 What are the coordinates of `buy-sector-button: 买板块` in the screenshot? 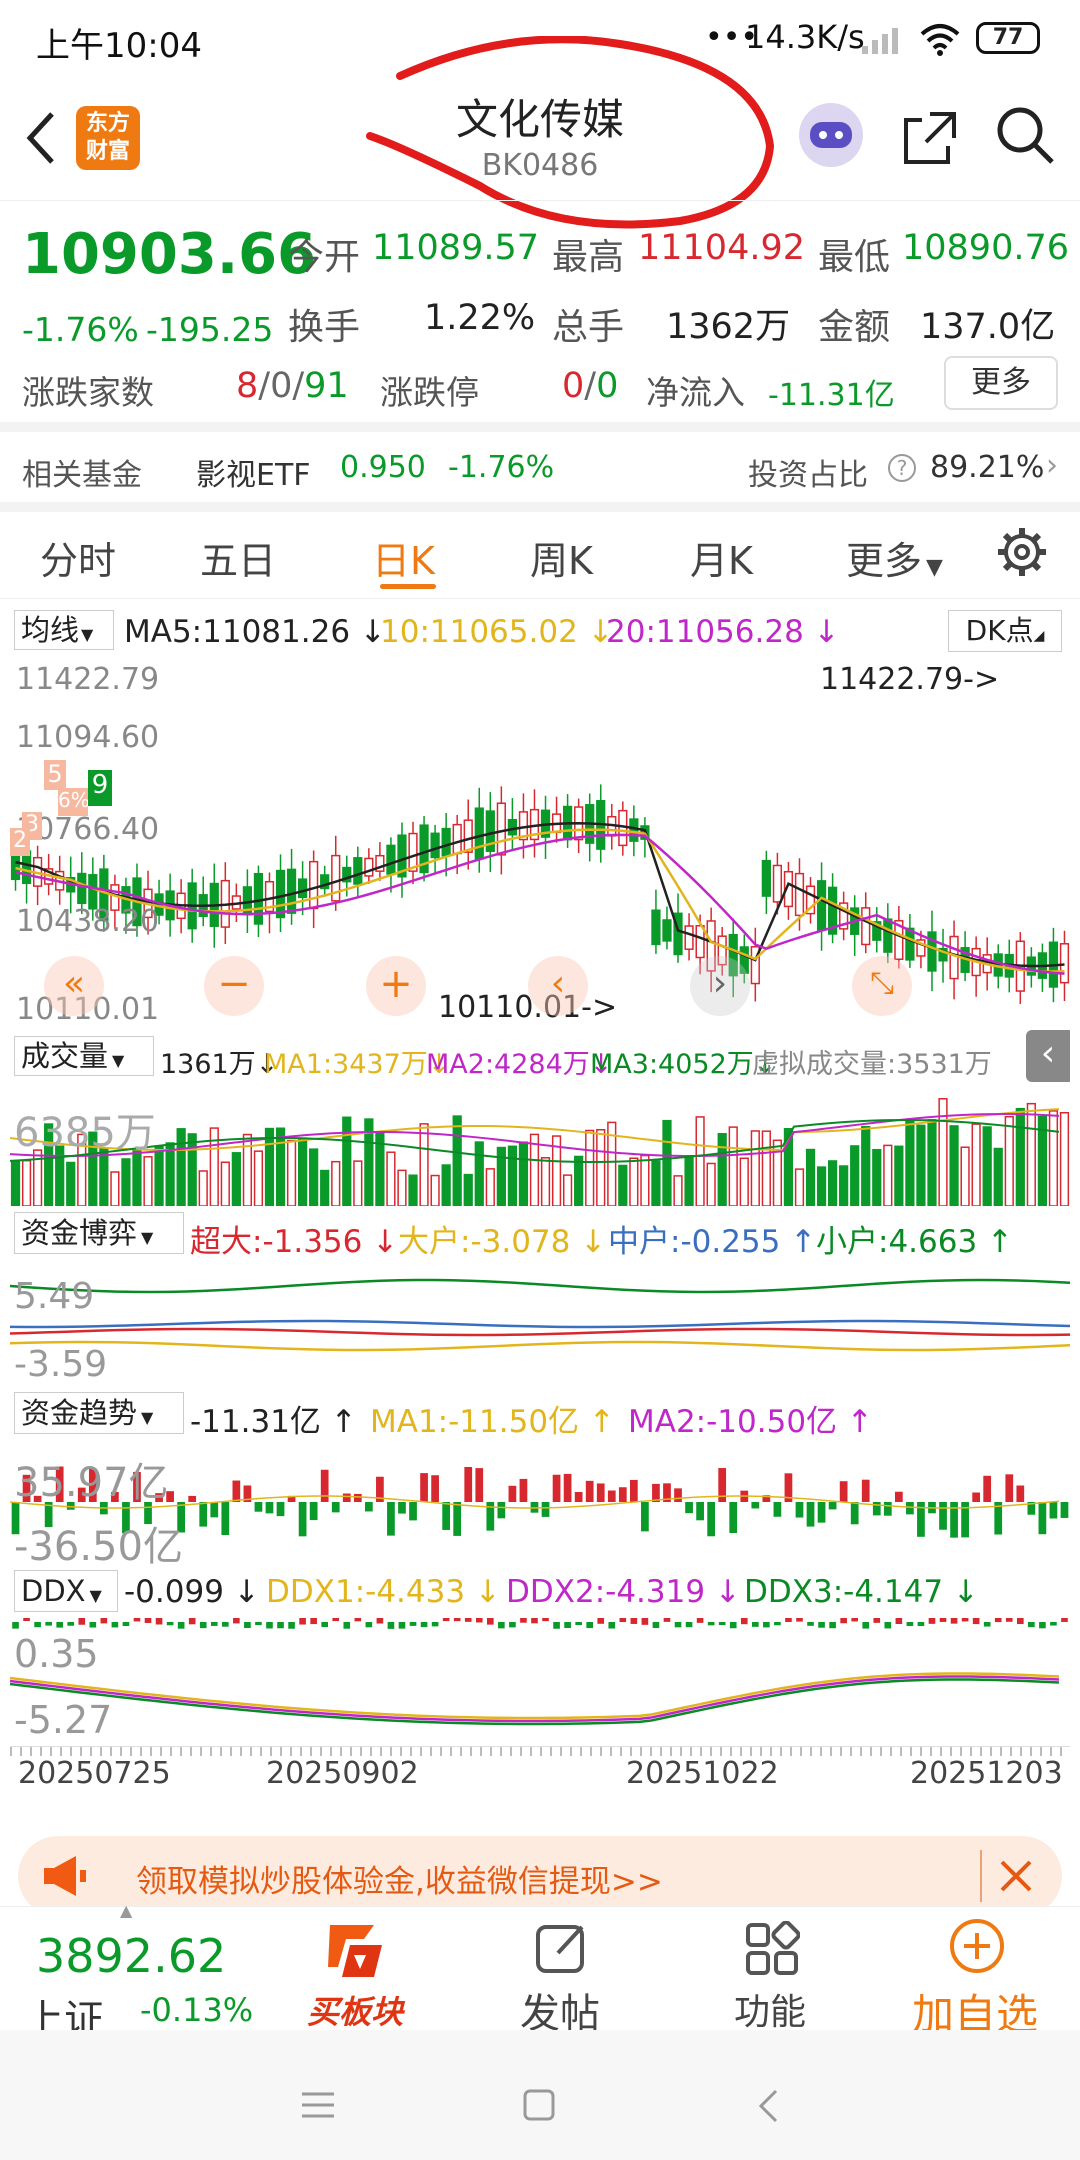 It's located at (355, 1974).